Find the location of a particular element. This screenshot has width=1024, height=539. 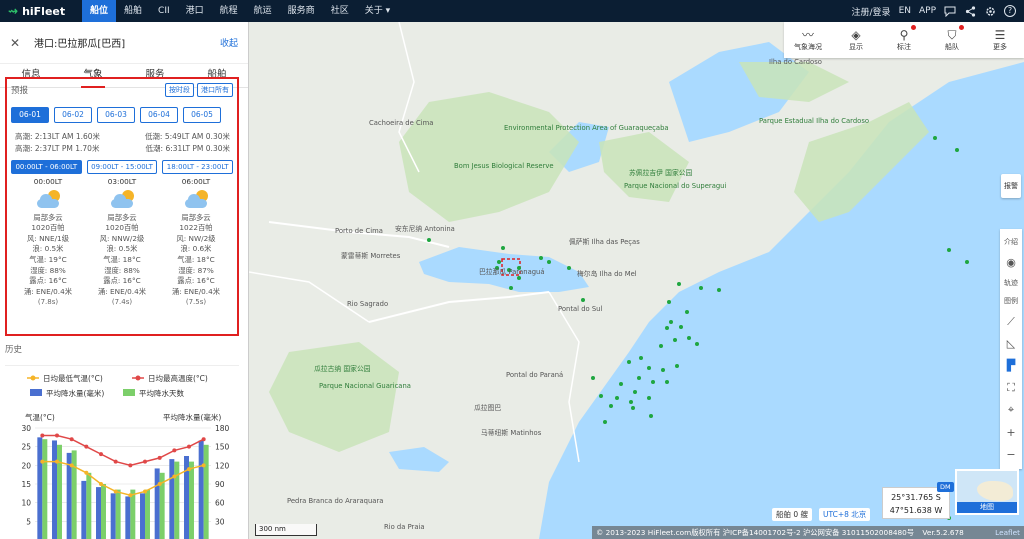

time-slot: 00:00LT - 06:00LT is located at coordinates (46, 167).